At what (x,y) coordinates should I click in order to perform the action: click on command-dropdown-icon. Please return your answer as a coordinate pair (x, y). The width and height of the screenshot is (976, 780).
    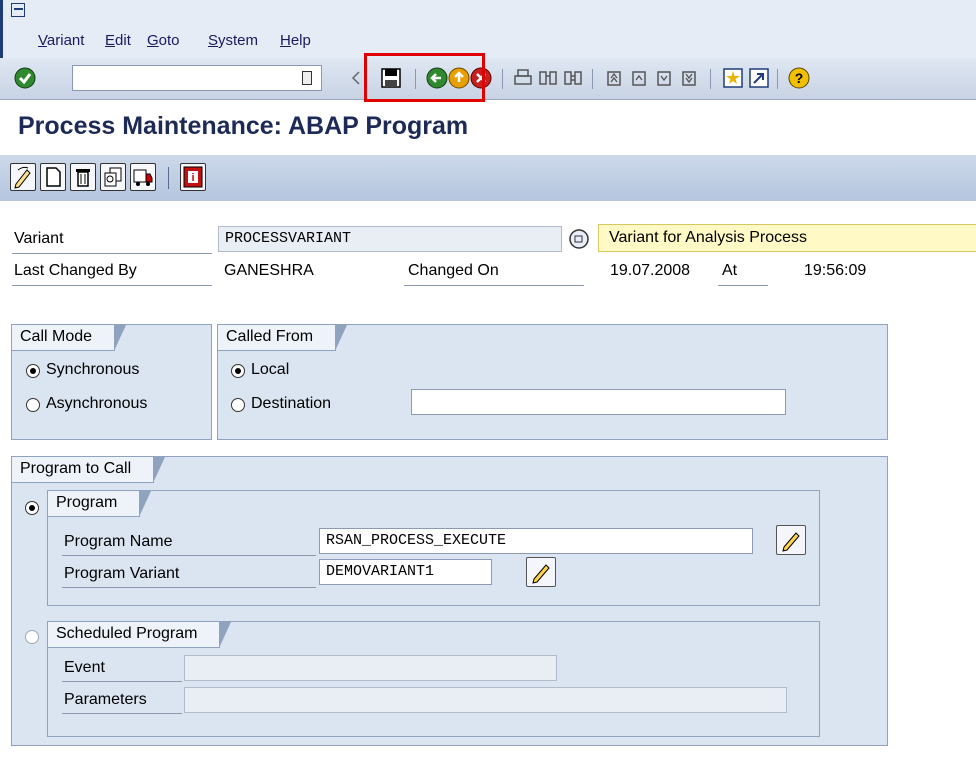
    Looking at the image, I should click on (307, 78).